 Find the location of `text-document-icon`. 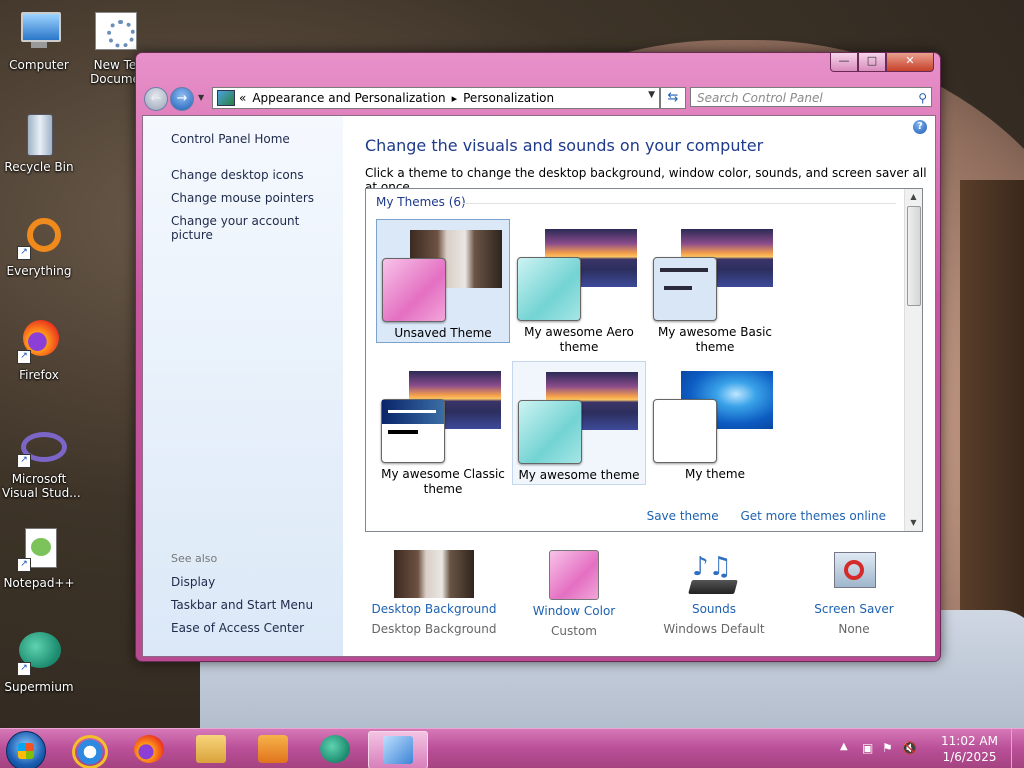

text-document-icon is located at coordinates (115, 32).